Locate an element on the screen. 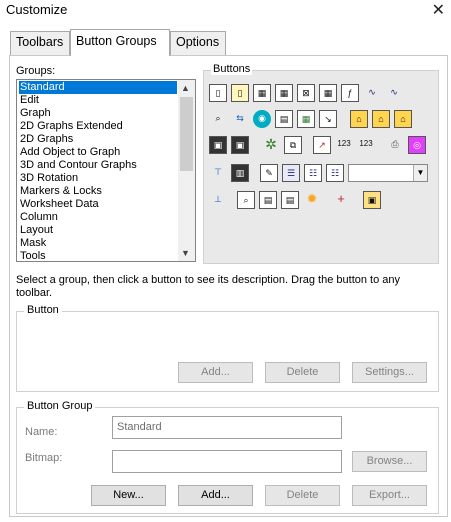 This screenshot has width=451, height=522. duplicate-icon: ⧉ is located at coordinates (293, 145).